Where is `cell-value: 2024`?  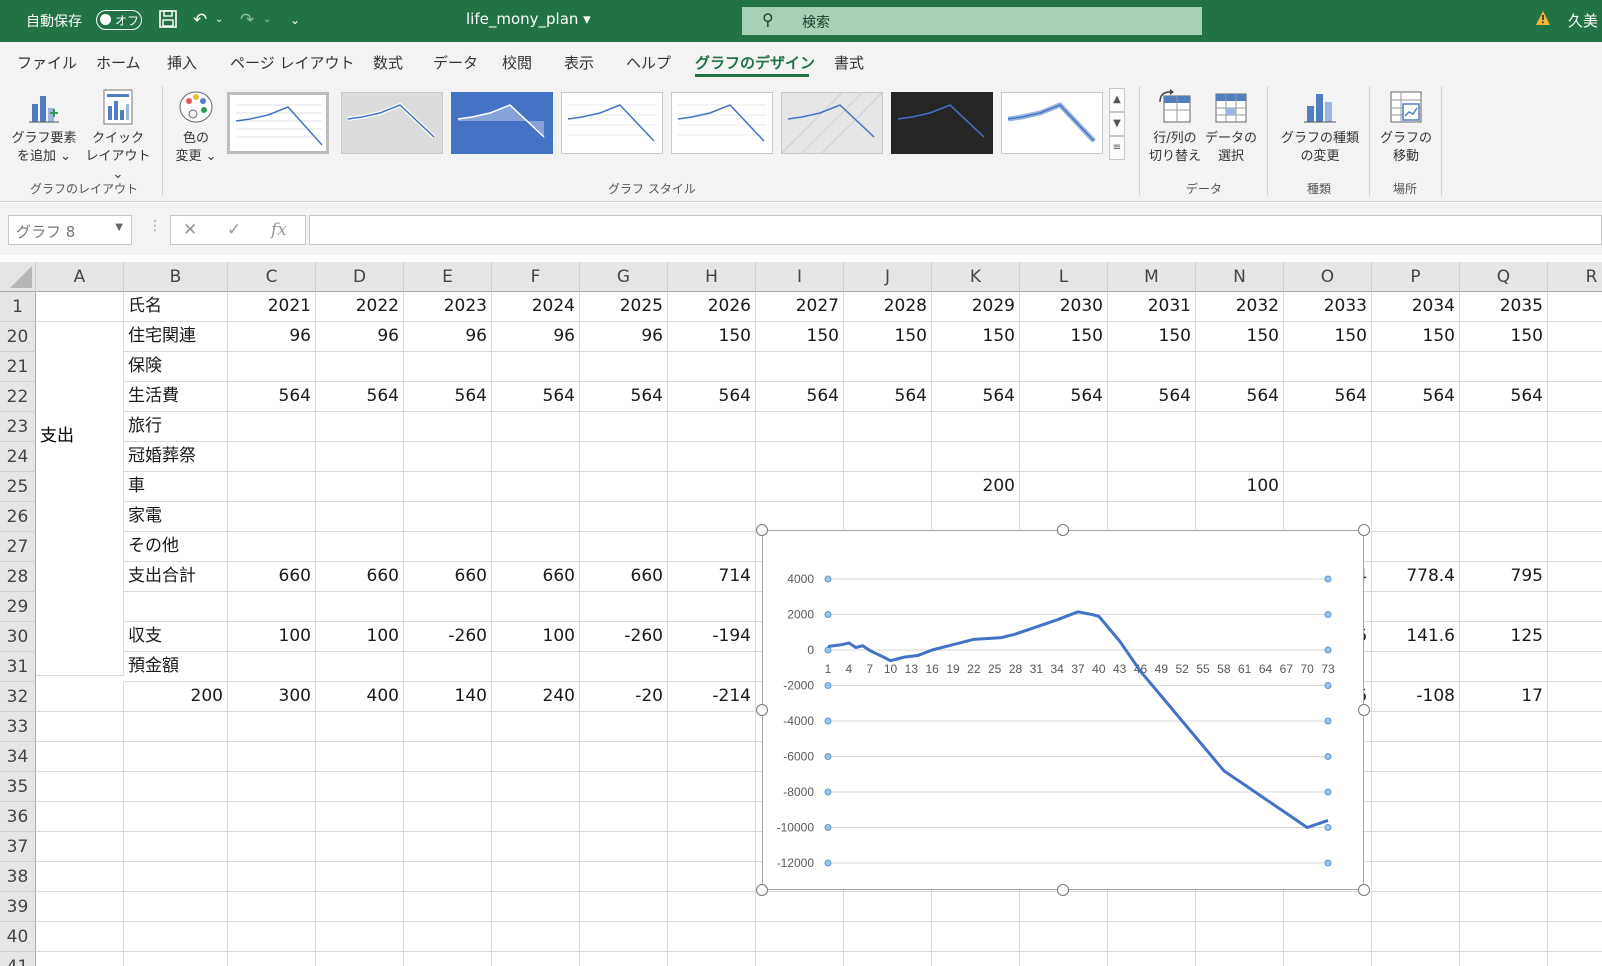 cell-value: 2024 is located at coordinates (536, 307).